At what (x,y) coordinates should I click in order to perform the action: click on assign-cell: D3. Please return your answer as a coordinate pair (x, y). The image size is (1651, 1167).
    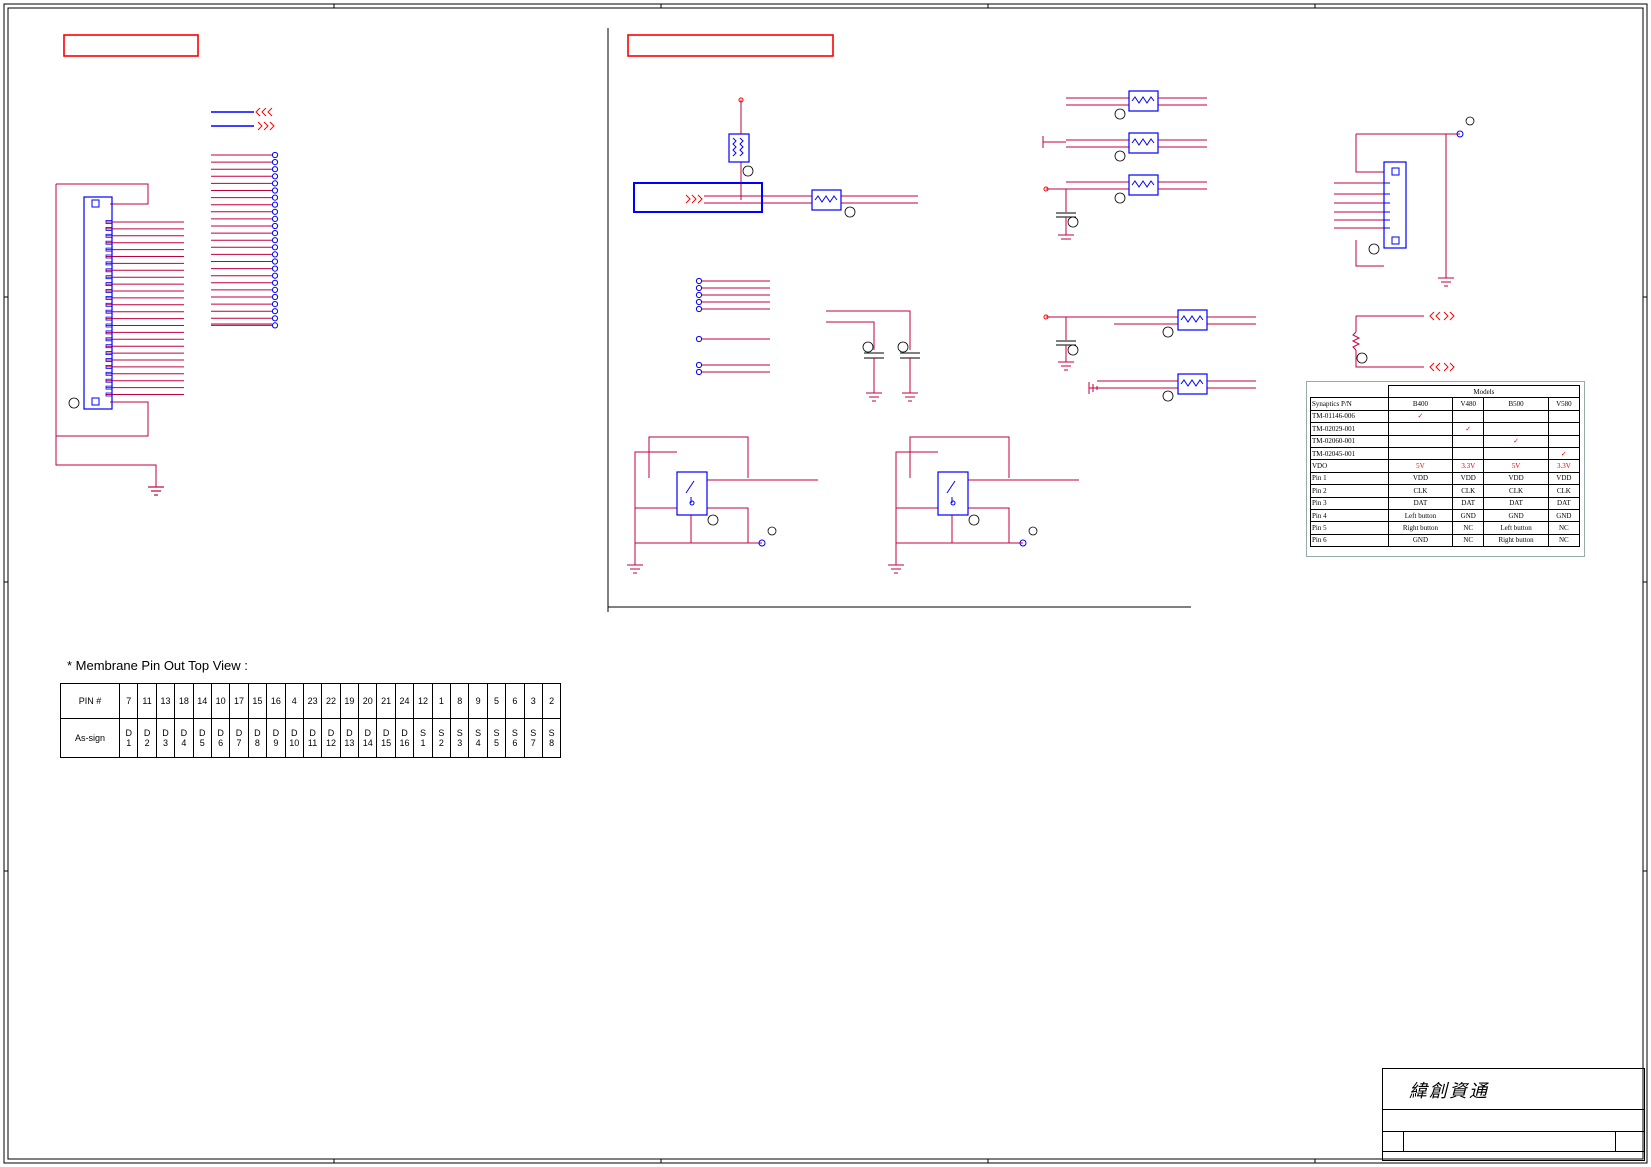
    Looking at the image, I should click on (165, 738).